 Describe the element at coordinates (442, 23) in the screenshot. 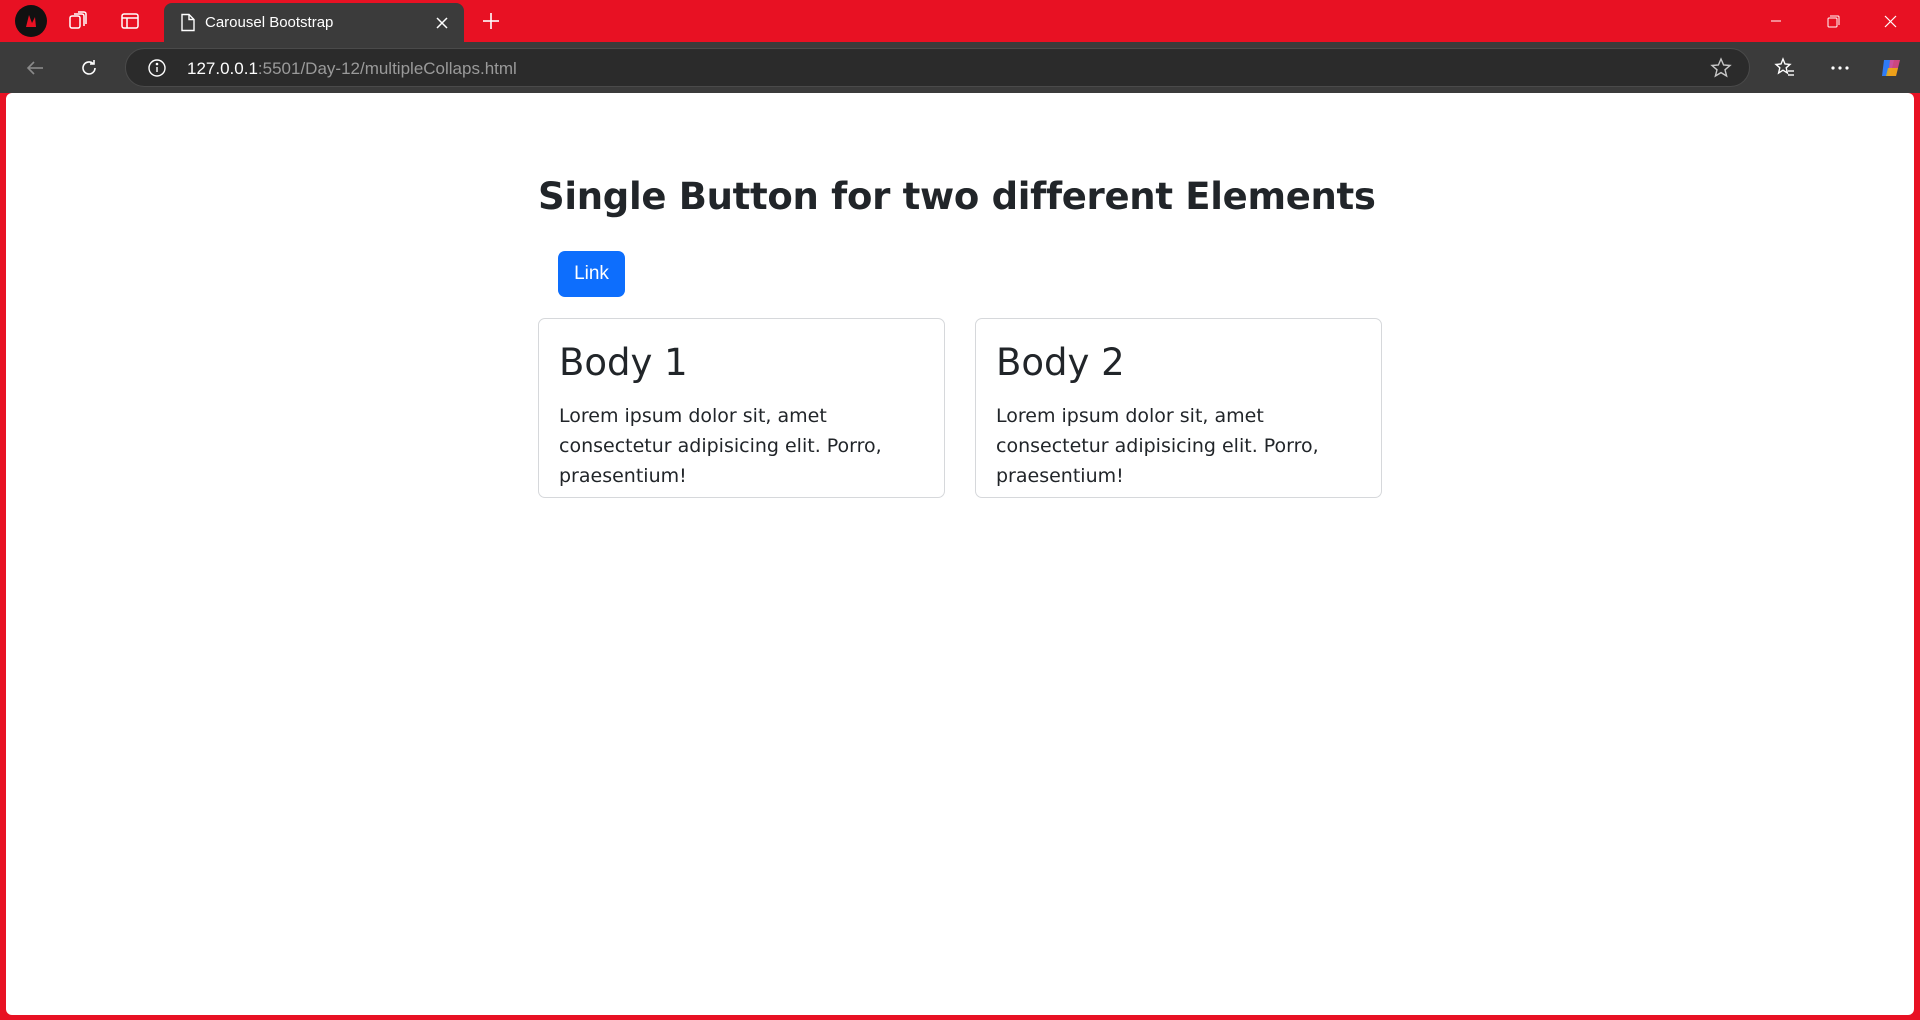

I see `close-icon` at that location.